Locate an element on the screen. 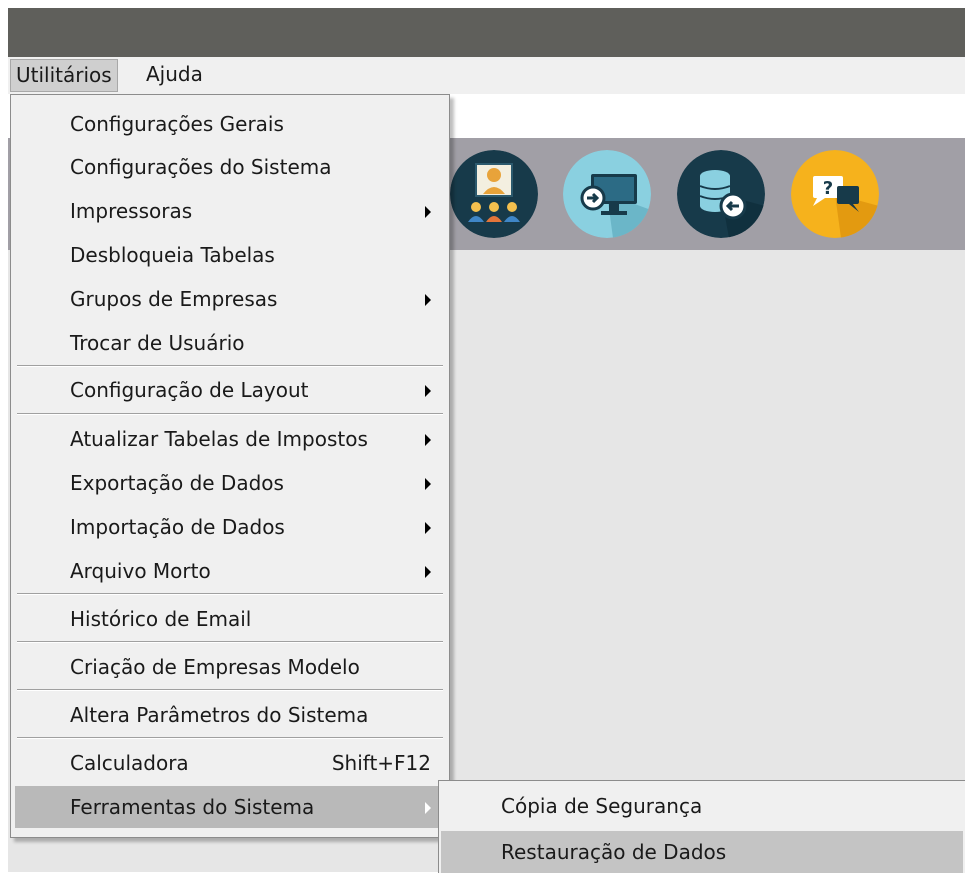  menu-item-trocar-usuario: Trocar de Usuário is located at coordinates (230, 343).